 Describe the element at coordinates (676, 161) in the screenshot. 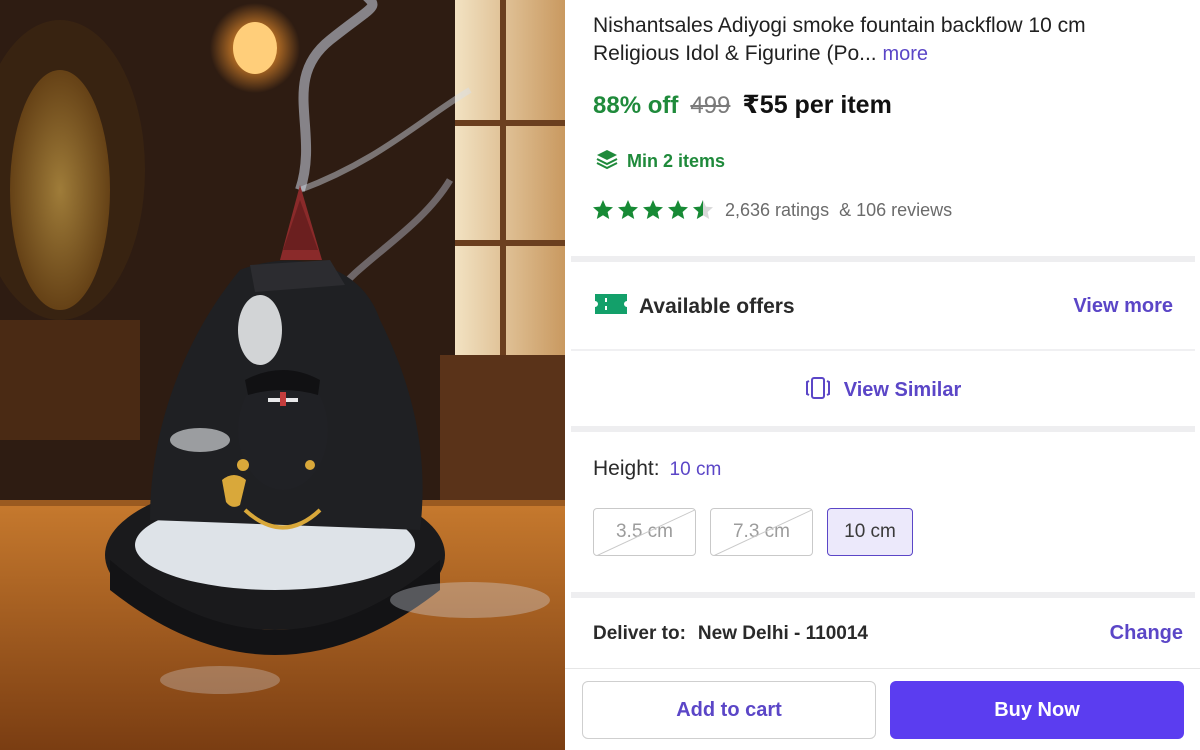

I see `min-items-label: Min 2 items` at that location.